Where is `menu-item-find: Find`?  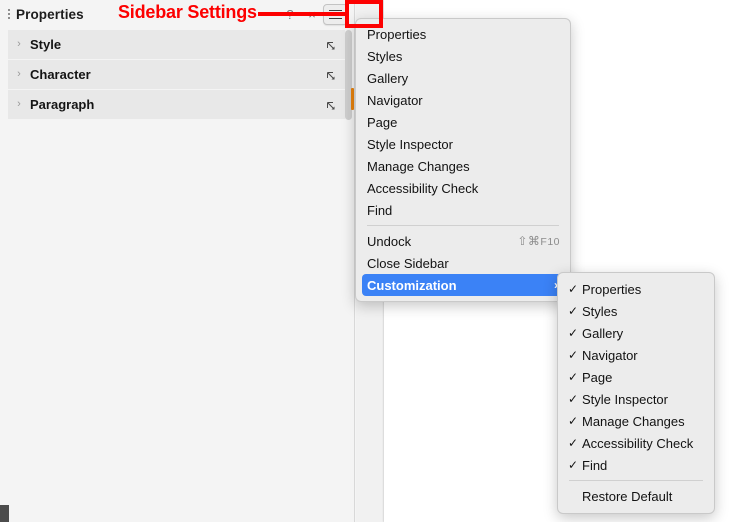 menu-item-find: Find is located at coordinates (463, 210).